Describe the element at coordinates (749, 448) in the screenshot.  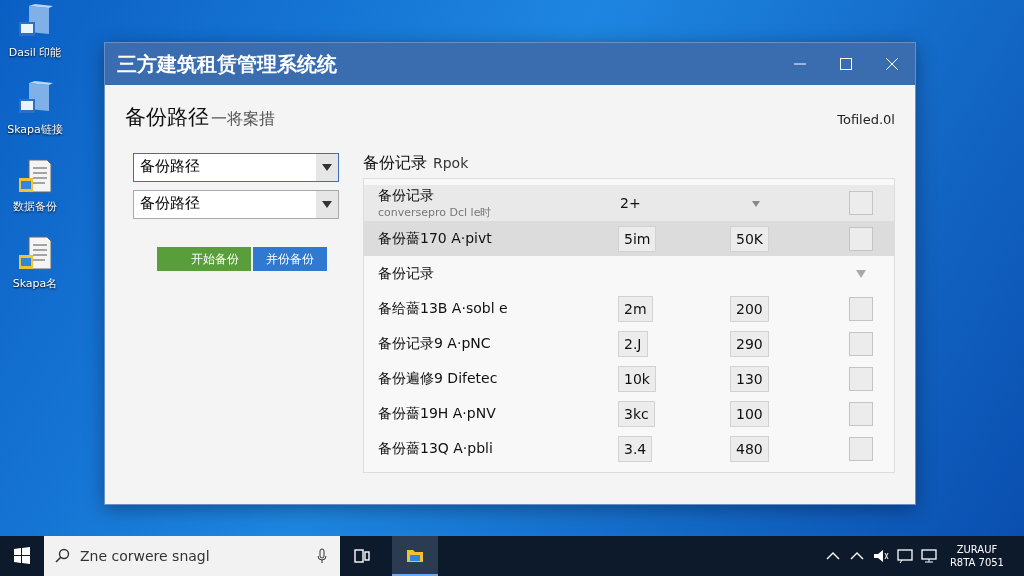
I see `table-cell: 480` at that location.